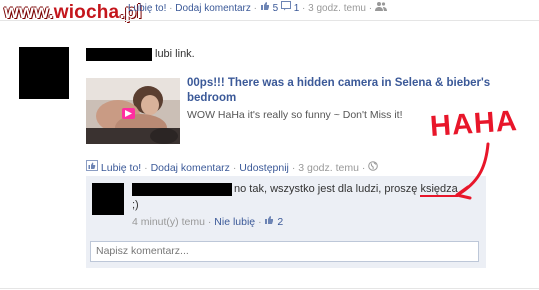 Image resolution: width=539 pixels, height=290 pixels. Describe the element at coordinates (380, 8) in the screenshot. I see `audience-icon` at that location.